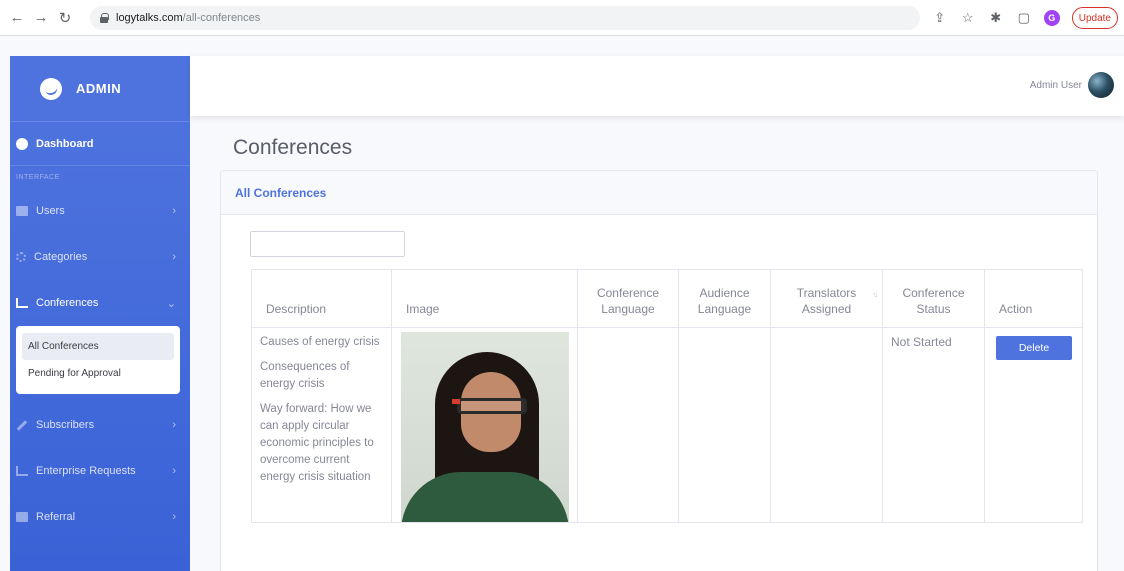 The width and height of the screenshot is (1124, 571). What do you see at coordinates (17, 18) in the screenshot?
I see `back-icon: ←` at bounding box center [17, 18].